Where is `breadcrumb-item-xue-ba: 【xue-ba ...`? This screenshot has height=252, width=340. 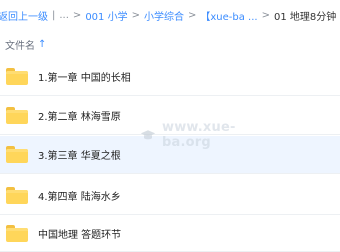
breadcrumb-item-xue-ba: 【xue-ba ... is located at coordinates (228, 15).